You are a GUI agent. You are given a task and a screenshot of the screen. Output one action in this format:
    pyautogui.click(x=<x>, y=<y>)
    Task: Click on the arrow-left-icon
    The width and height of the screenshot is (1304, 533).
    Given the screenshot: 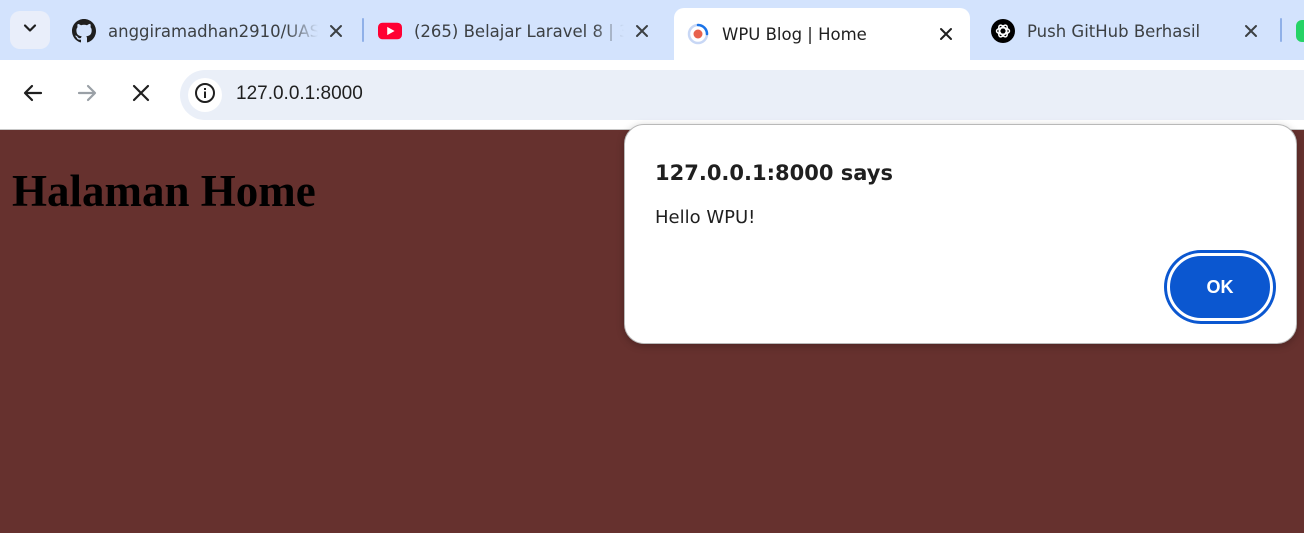 What is the action you would take?
    pyautogui.click(x=33, y=95)
    